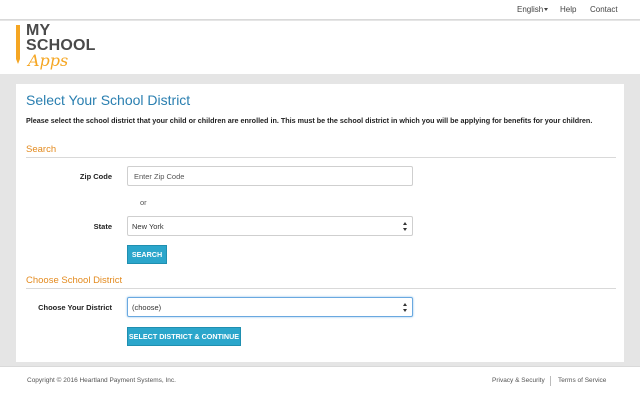 The width and height of the screenshot is (640, 400). What do you see at coordinates (18, 44) in the screenshot?
I see `pencil-icon` at bounding box center [18, 44].